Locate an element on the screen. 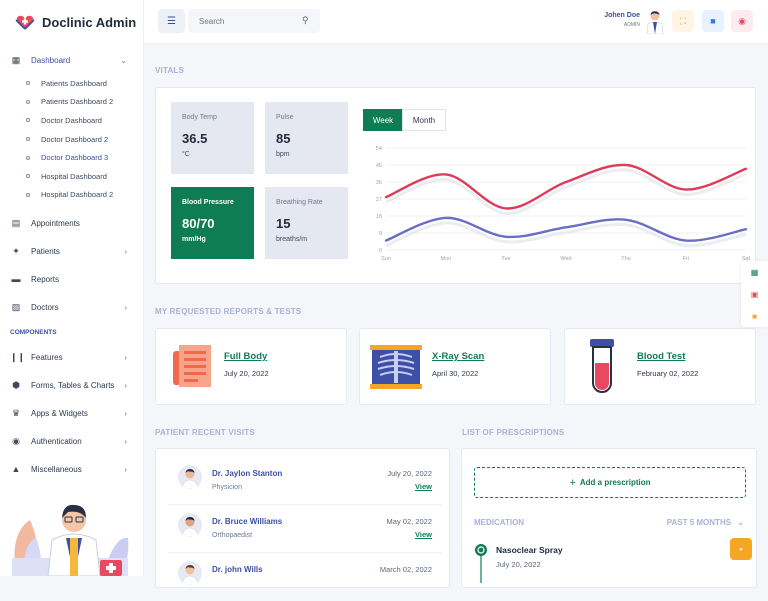 This screenshot has height=601, width=768. doctor-specialty: Physicion is located at coordinates (227, 487).